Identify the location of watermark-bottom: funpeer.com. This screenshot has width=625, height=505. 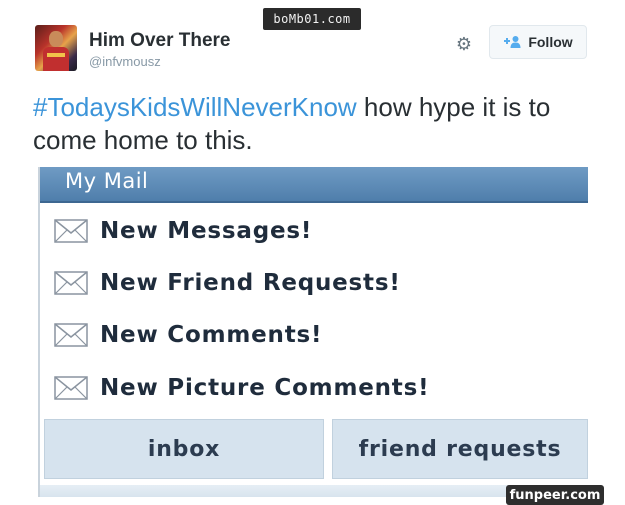
(555, 495).